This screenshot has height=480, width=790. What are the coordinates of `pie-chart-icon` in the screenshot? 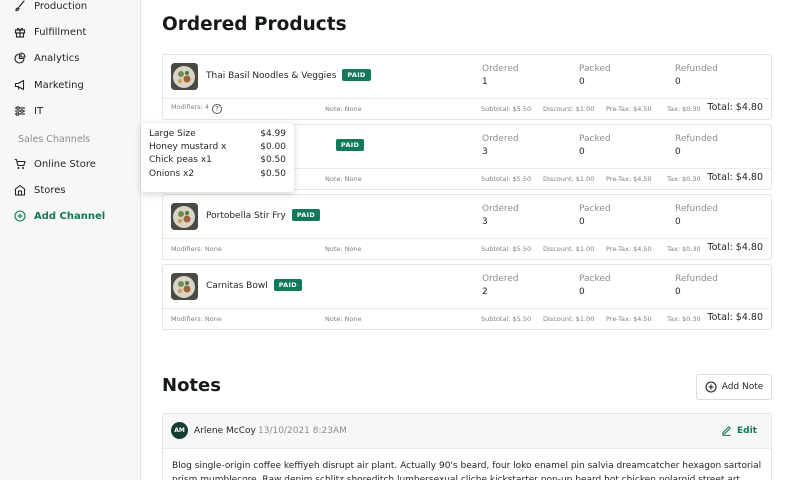 It's located at (20, 58).